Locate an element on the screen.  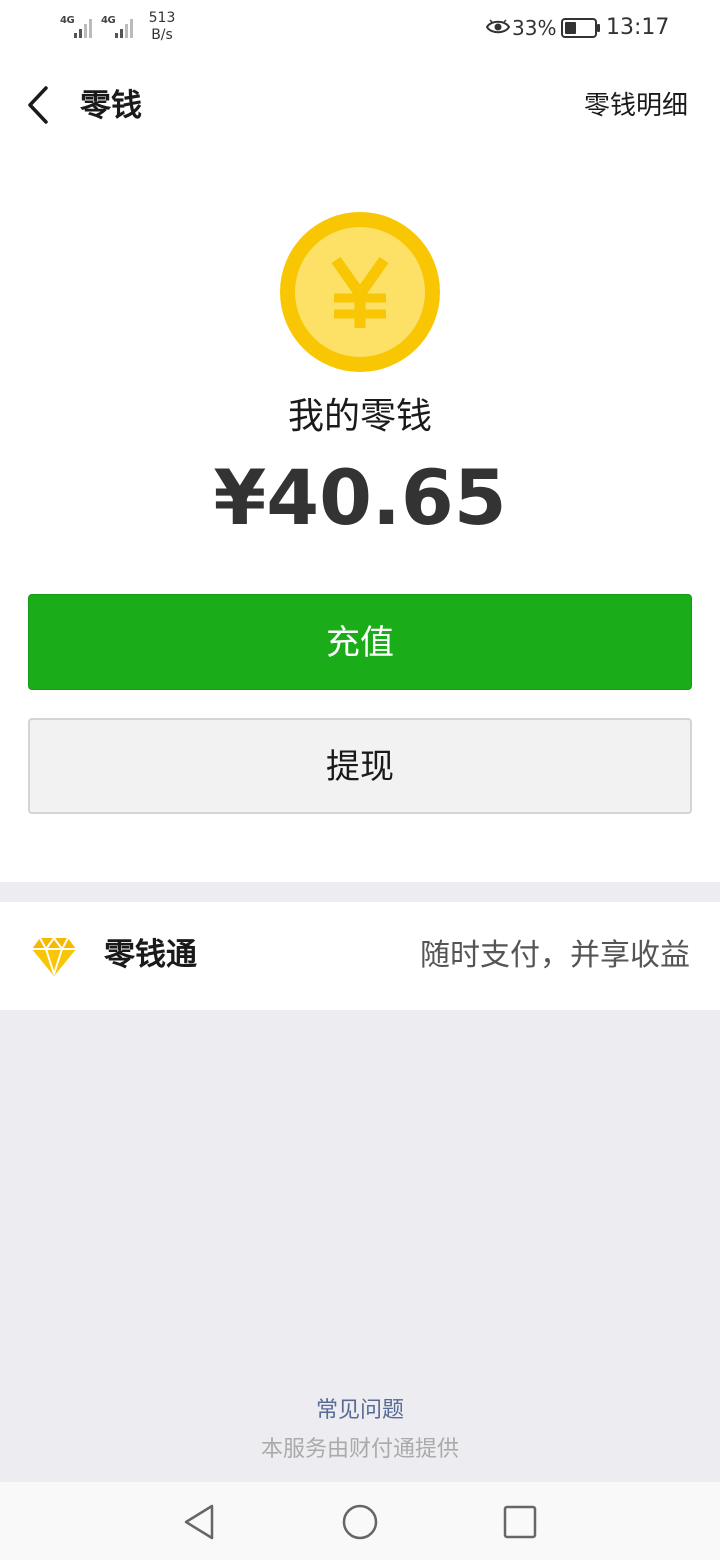
provider-note: 本服务由财付通提供 is located at coordinates (359, 1449).